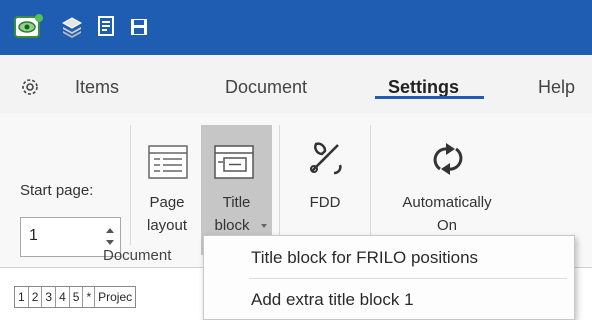 Image resolution: width=592 pixels, height=320 pixels. What do you see at coordinates (28, 27) in the screenshot?
I see `app-logo-icon` at bounding box center [28, 27].